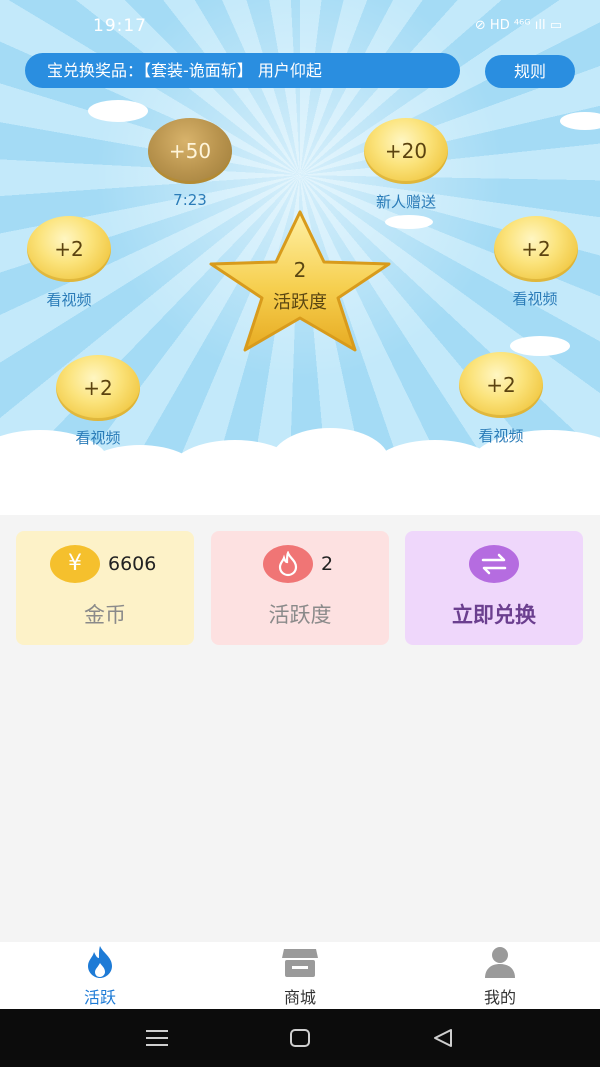 This screenshot has width=600, height=1067. Describe the element at coordinates (300, 491) in the screenshot. I see `cloud-band` at that location.